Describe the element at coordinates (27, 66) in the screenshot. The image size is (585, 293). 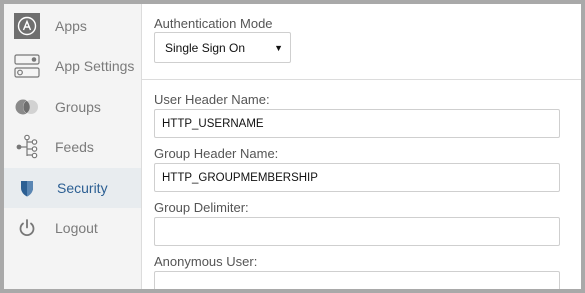
I see `toggle-switches-icon` at that location.